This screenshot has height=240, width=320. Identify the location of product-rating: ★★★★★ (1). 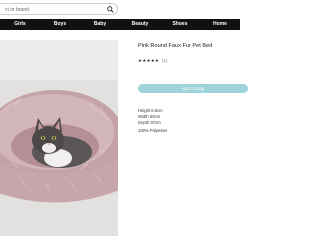
(153, 61).